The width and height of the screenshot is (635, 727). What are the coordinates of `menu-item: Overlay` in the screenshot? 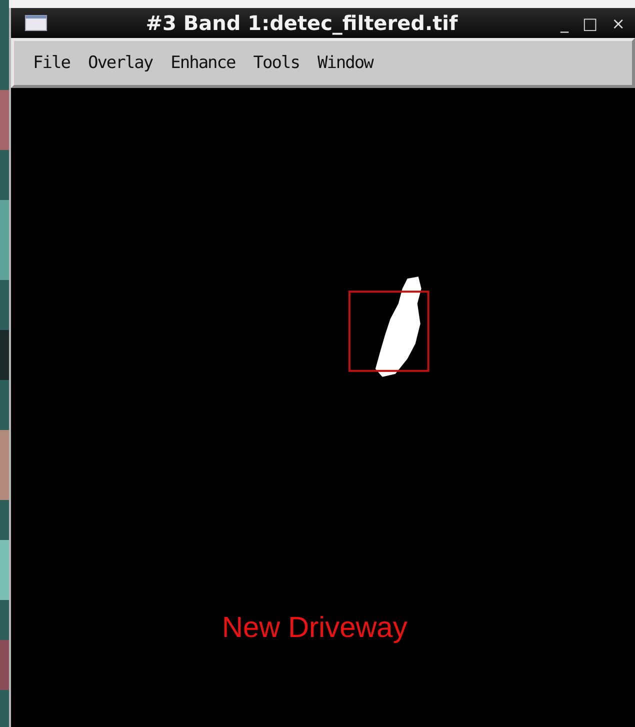 It's located at (120, 63).